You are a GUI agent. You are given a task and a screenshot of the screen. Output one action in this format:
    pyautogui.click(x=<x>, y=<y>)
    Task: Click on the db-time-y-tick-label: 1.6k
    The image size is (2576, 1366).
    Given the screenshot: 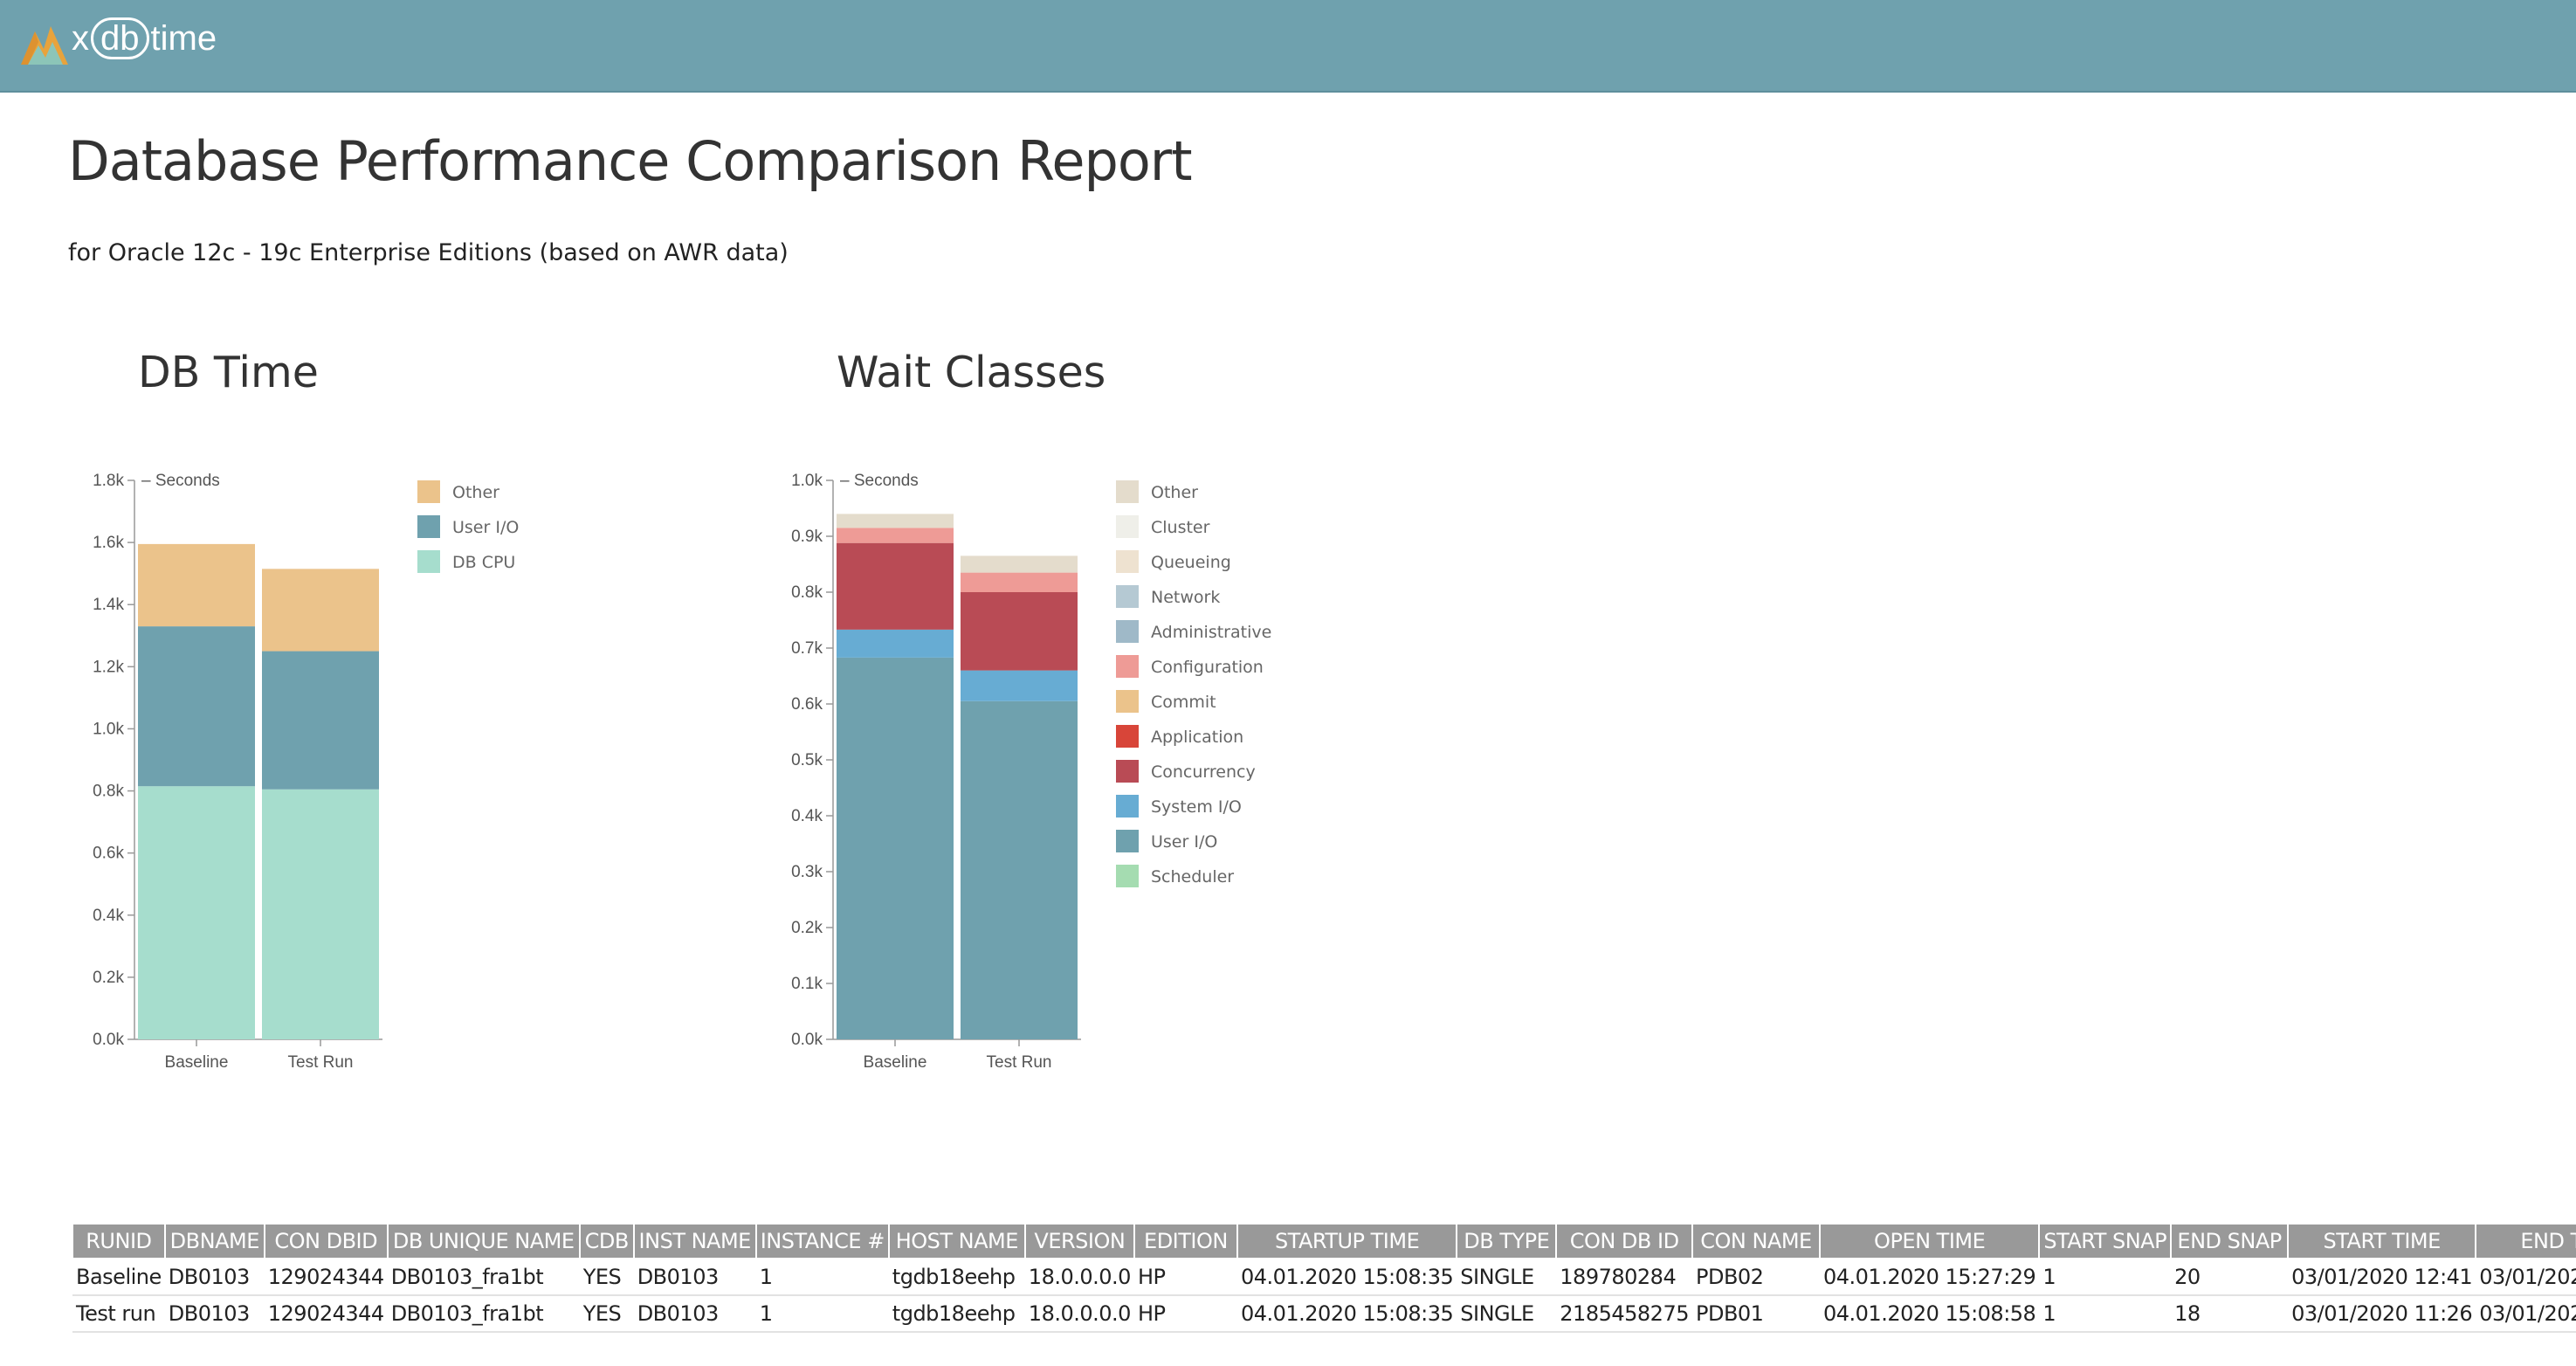 What is the action you would take?
    pyautogui.click(x=108, y=543)
    